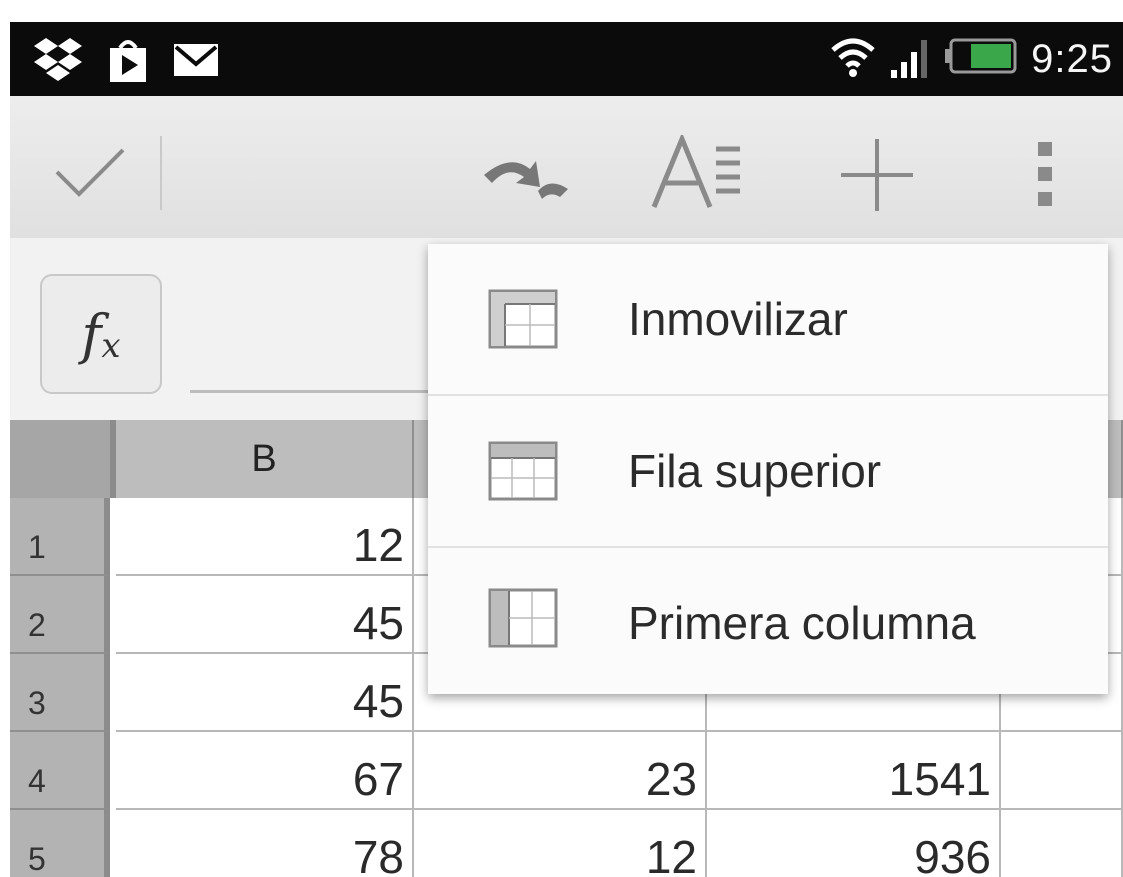 Image resolution: width=1123 pixels, height=877 pixels. I want to click on cell-value: 1541, so click(939, 779).